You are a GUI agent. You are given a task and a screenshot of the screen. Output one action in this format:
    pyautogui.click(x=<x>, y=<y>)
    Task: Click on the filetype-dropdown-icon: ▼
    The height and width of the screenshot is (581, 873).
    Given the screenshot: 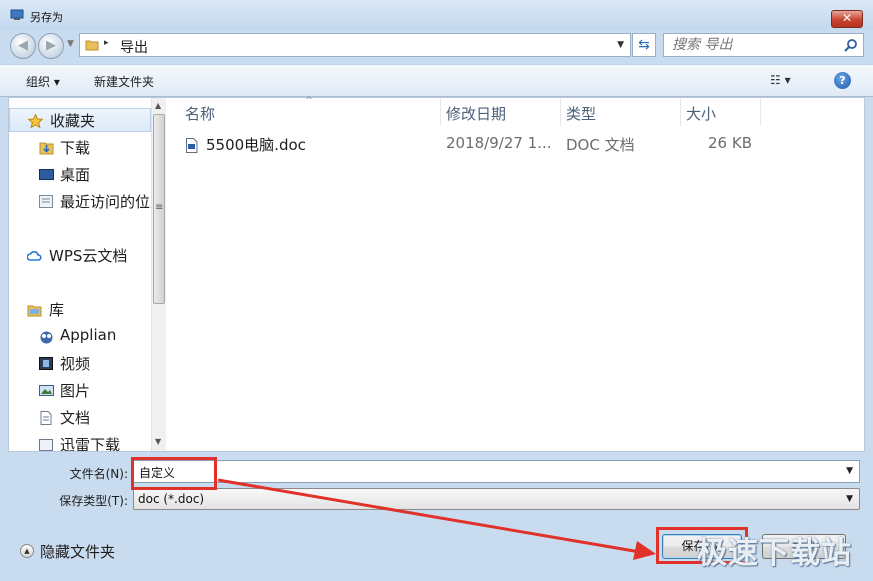 What is the action you would take?
    pyautogui.click(x=849, y=499)
    